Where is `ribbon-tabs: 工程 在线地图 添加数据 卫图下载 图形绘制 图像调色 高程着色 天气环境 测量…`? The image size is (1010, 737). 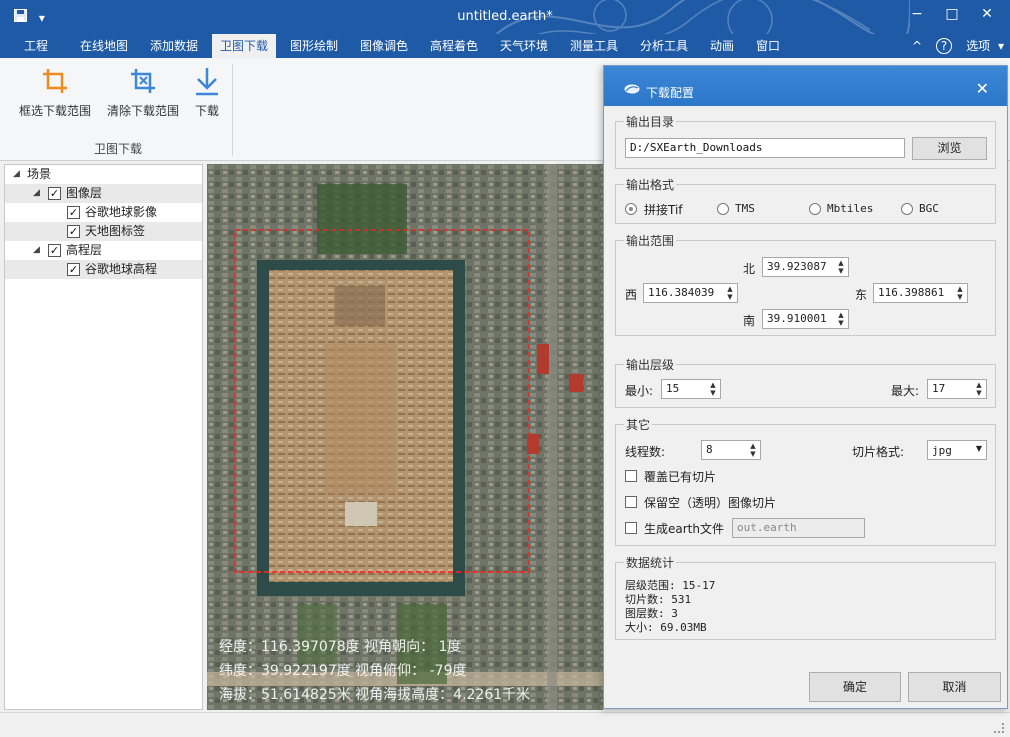 ribbon-tabs: 工程 在线地图 添加数据 卫图下载 图形绘制 图像调色 高程着色 天气环境 测量… is located at coordinates (505, 46).